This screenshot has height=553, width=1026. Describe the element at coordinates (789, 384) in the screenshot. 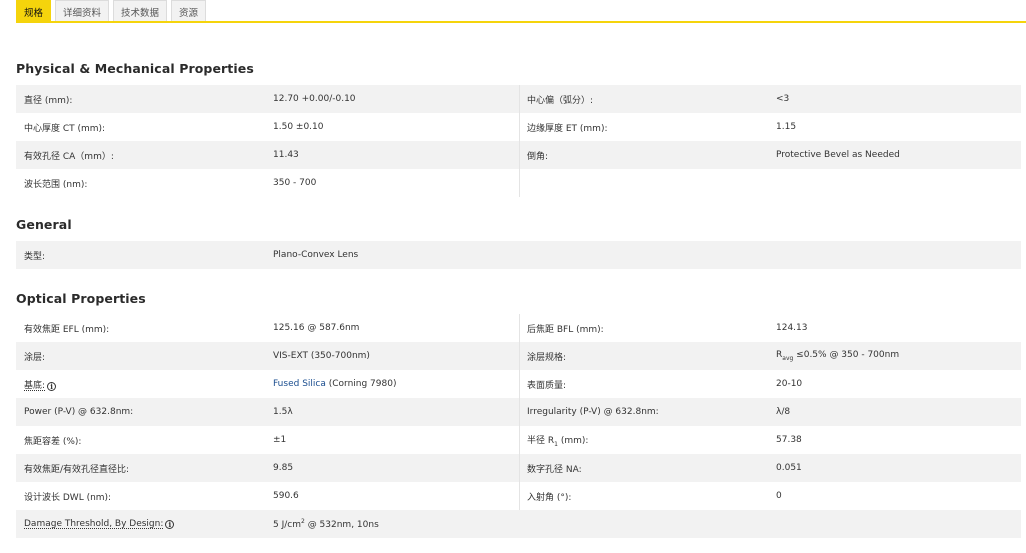

I see `spec-value: 20-10` at that location.